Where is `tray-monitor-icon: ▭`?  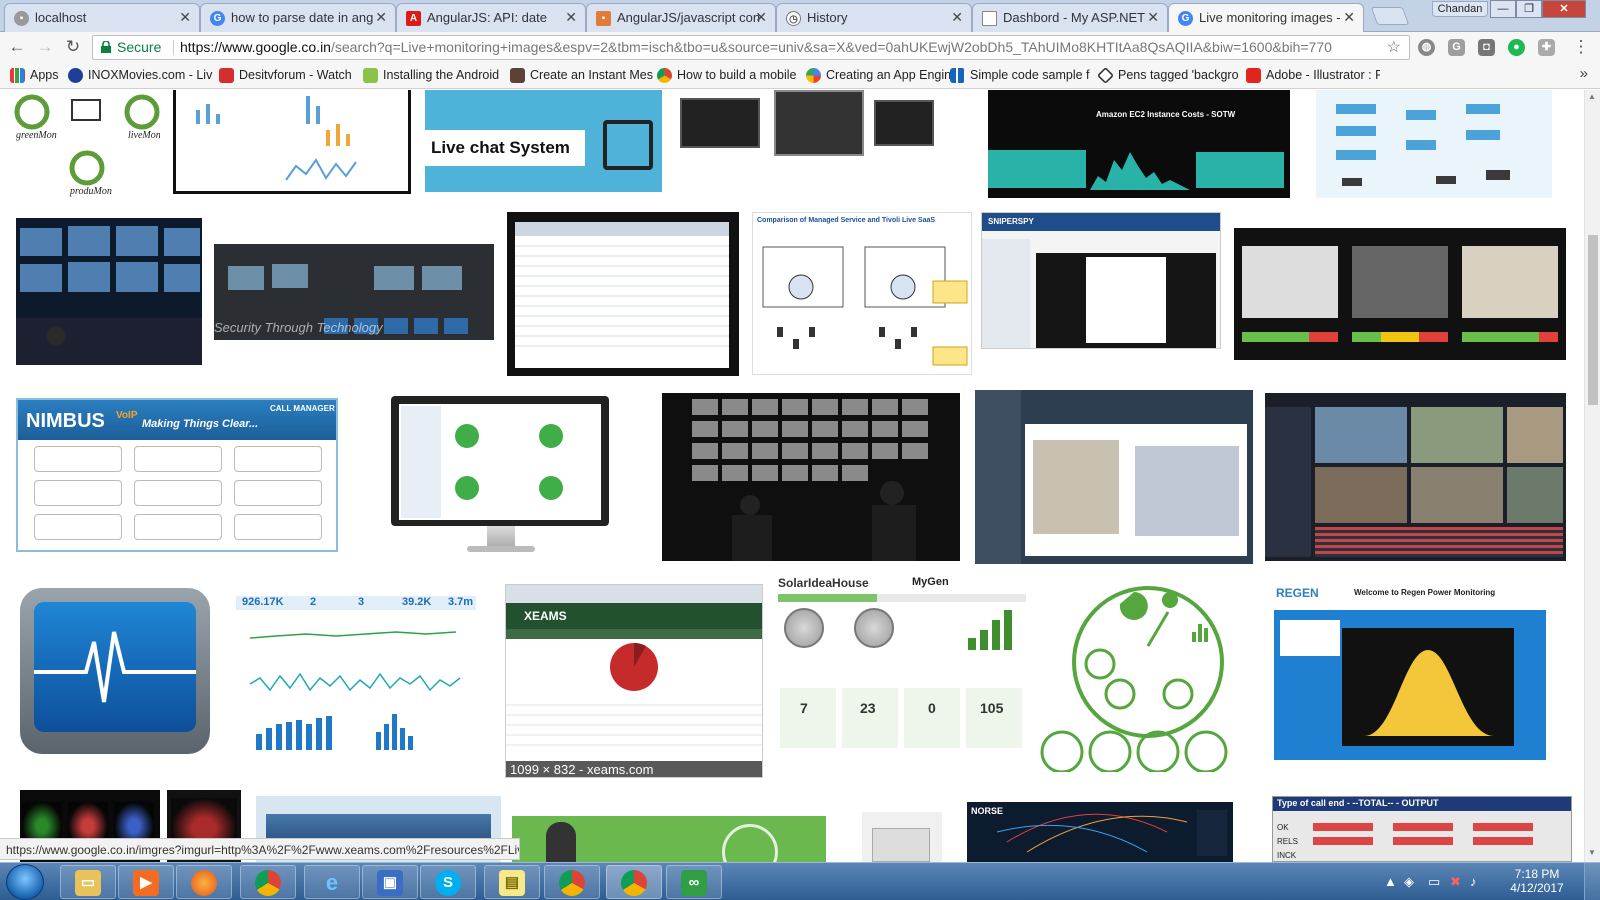
tray-monitor-icon: ▭ is located at coordinates (1434, 882).